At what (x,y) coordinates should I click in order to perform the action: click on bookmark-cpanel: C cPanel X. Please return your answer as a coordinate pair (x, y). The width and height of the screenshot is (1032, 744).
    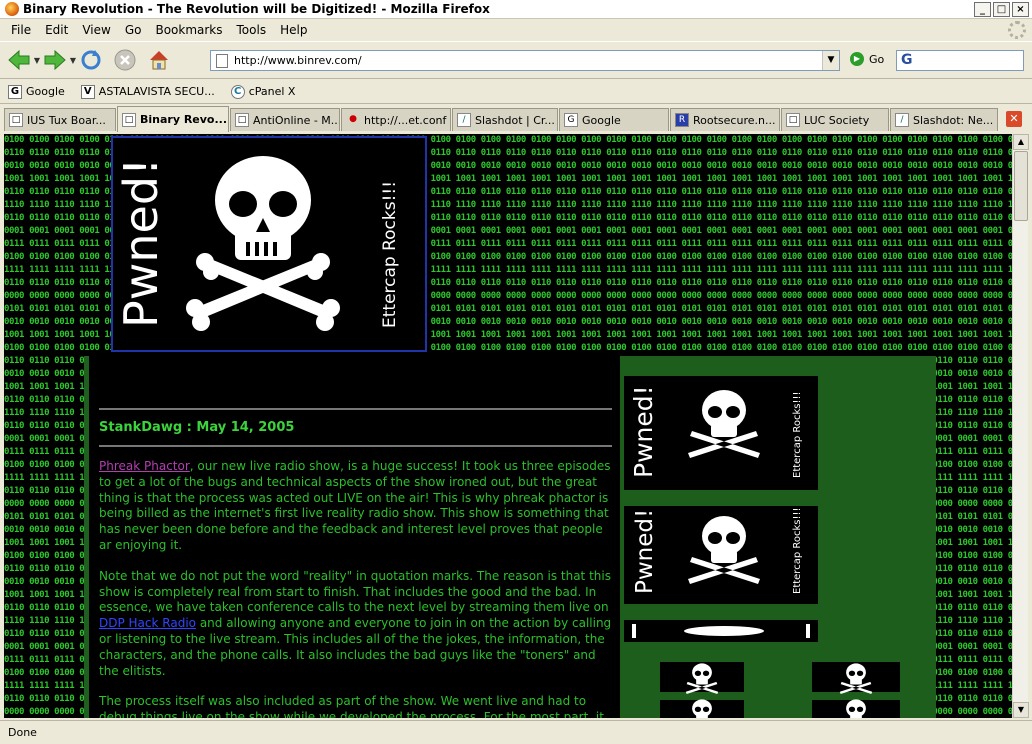
    Looking at the image, I should click on (263, 91).